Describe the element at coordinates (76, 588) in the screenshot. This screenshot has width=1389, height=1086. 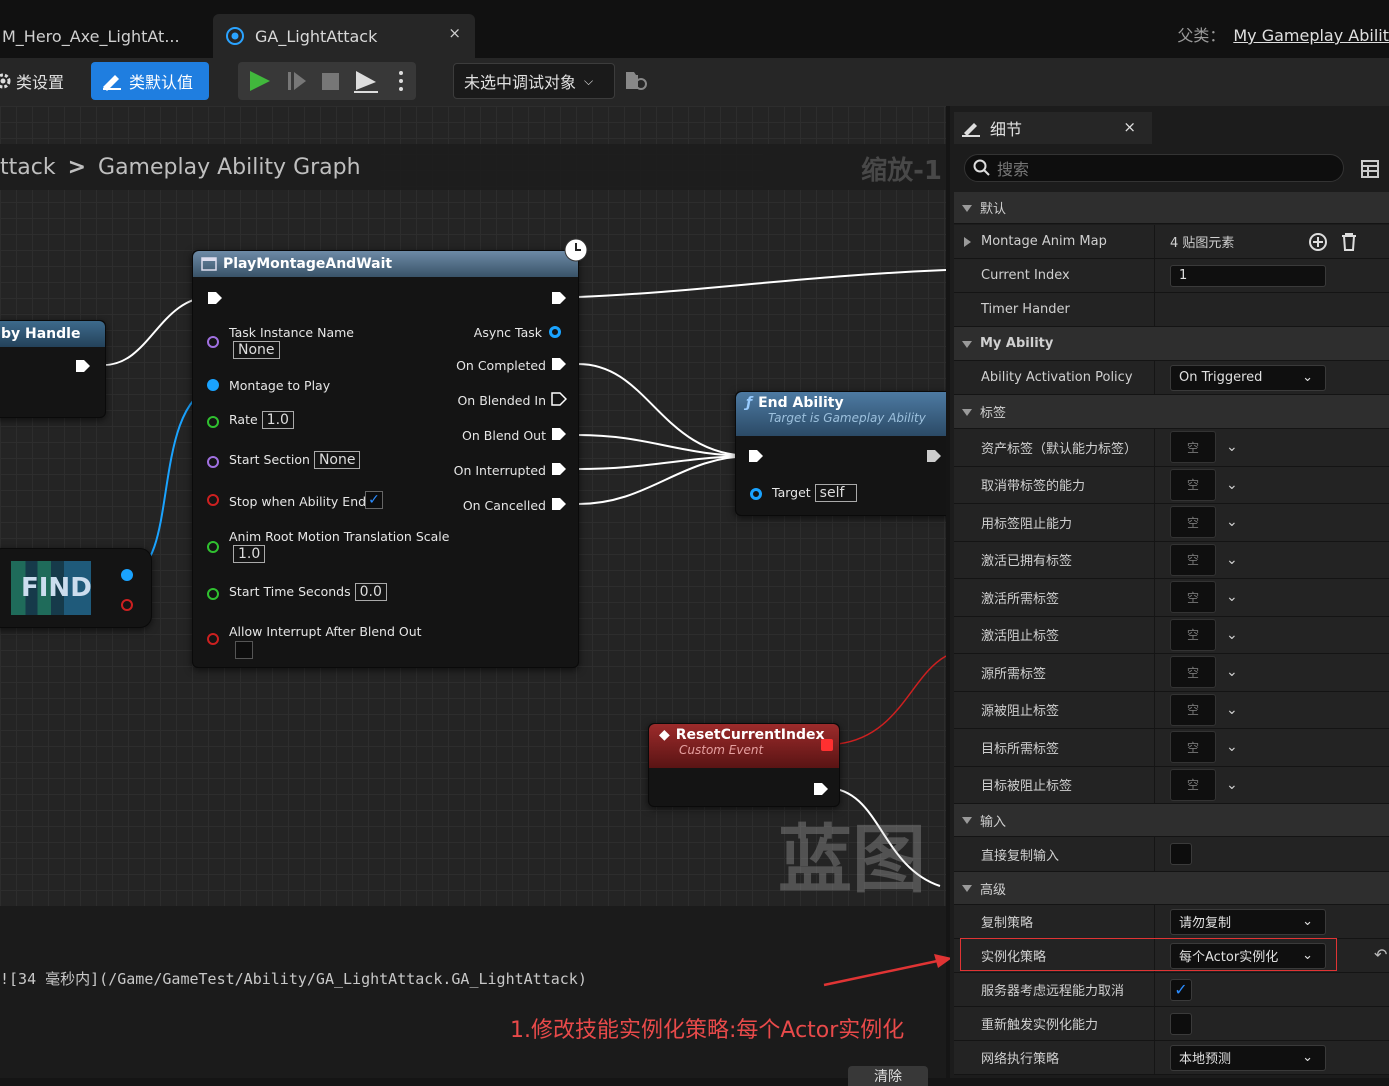
I see `node-find: FIND` at that location.